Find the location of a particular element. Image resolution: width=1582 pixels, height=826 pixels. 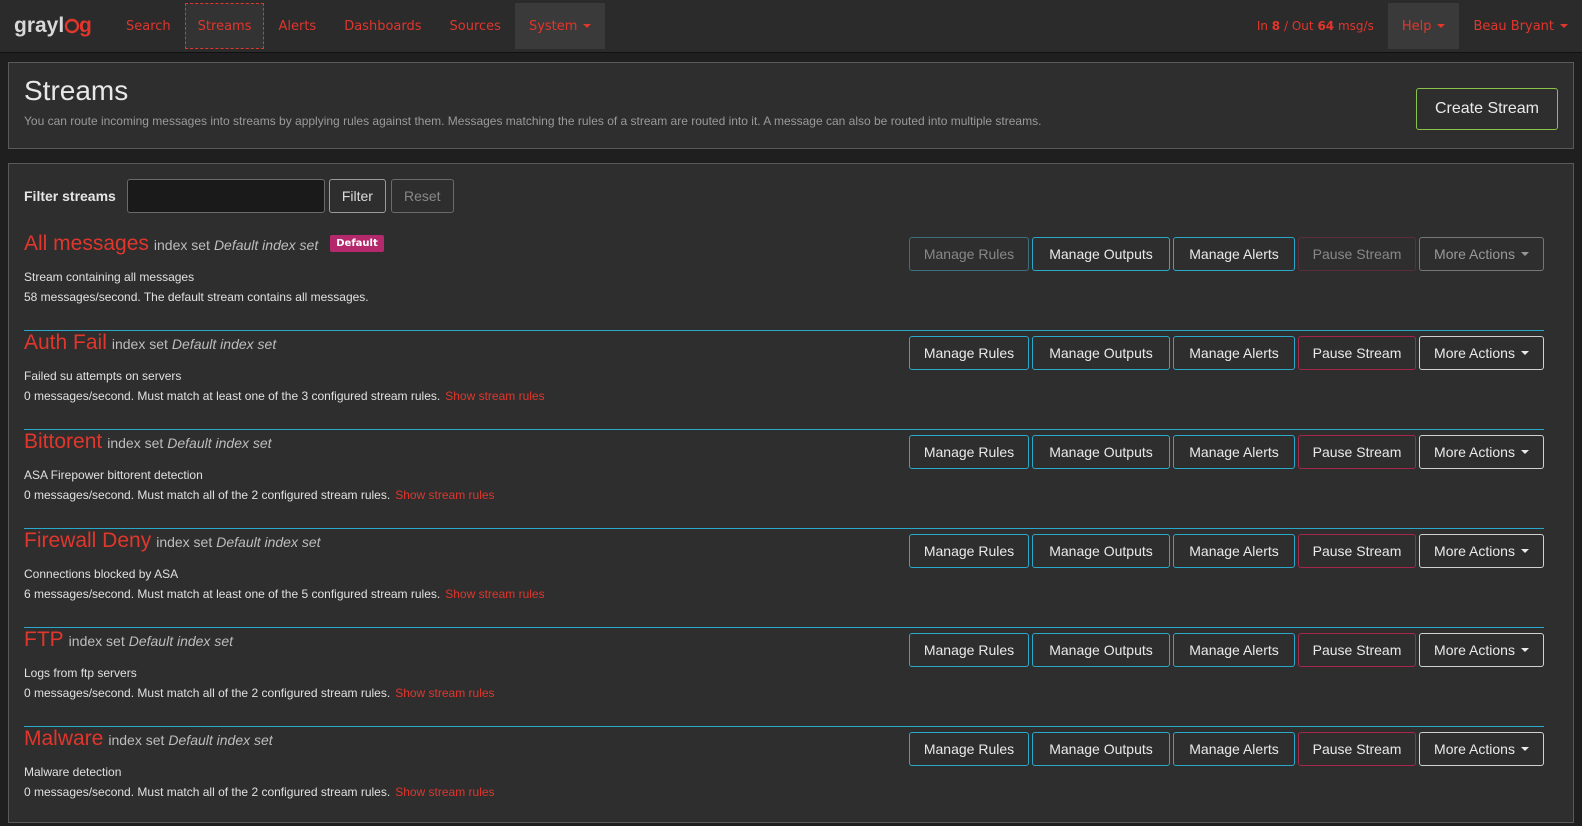

stream-title: Bittorent is located at coordinates (63, 442).